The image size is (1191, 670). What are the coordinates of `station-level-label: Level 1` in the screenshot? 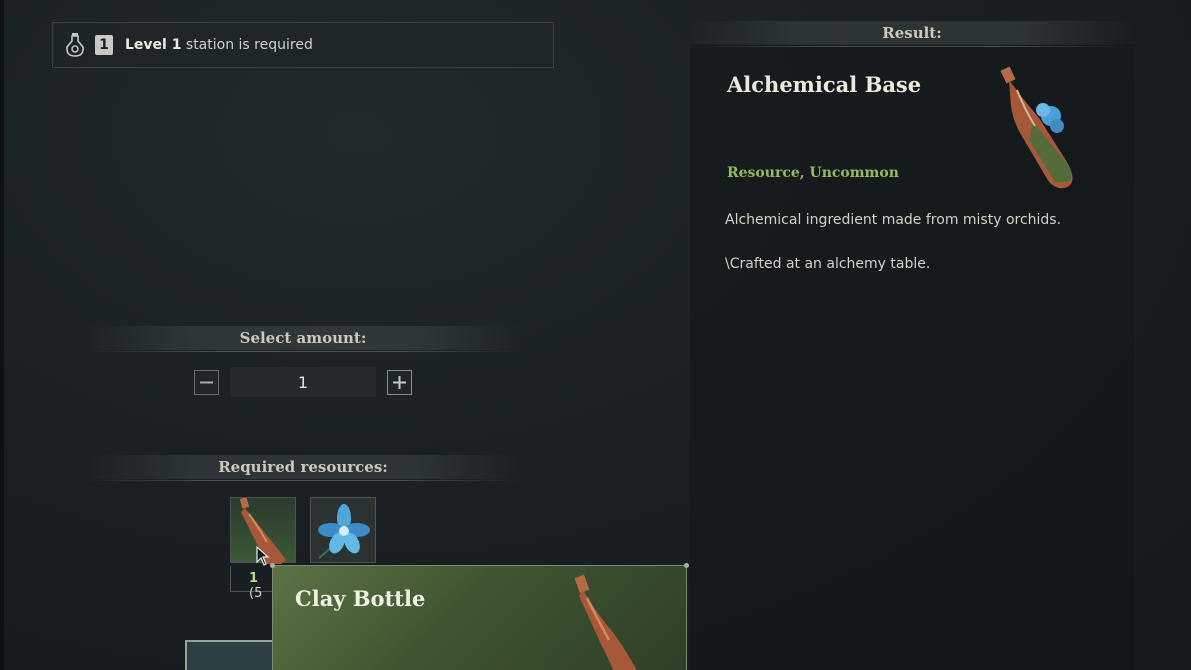 It's located at (153, 45).